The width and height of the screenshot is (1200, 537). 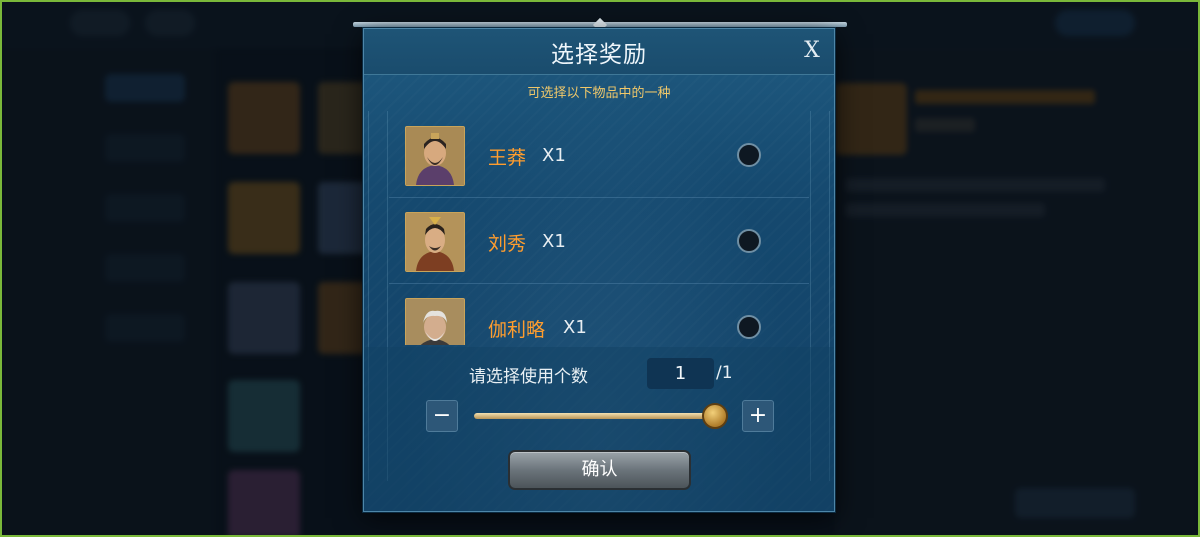 What do you see at coordinates (599, 470) in the screenshot?
I see `confirm-button: 确认` at bounding box center [599, 470].